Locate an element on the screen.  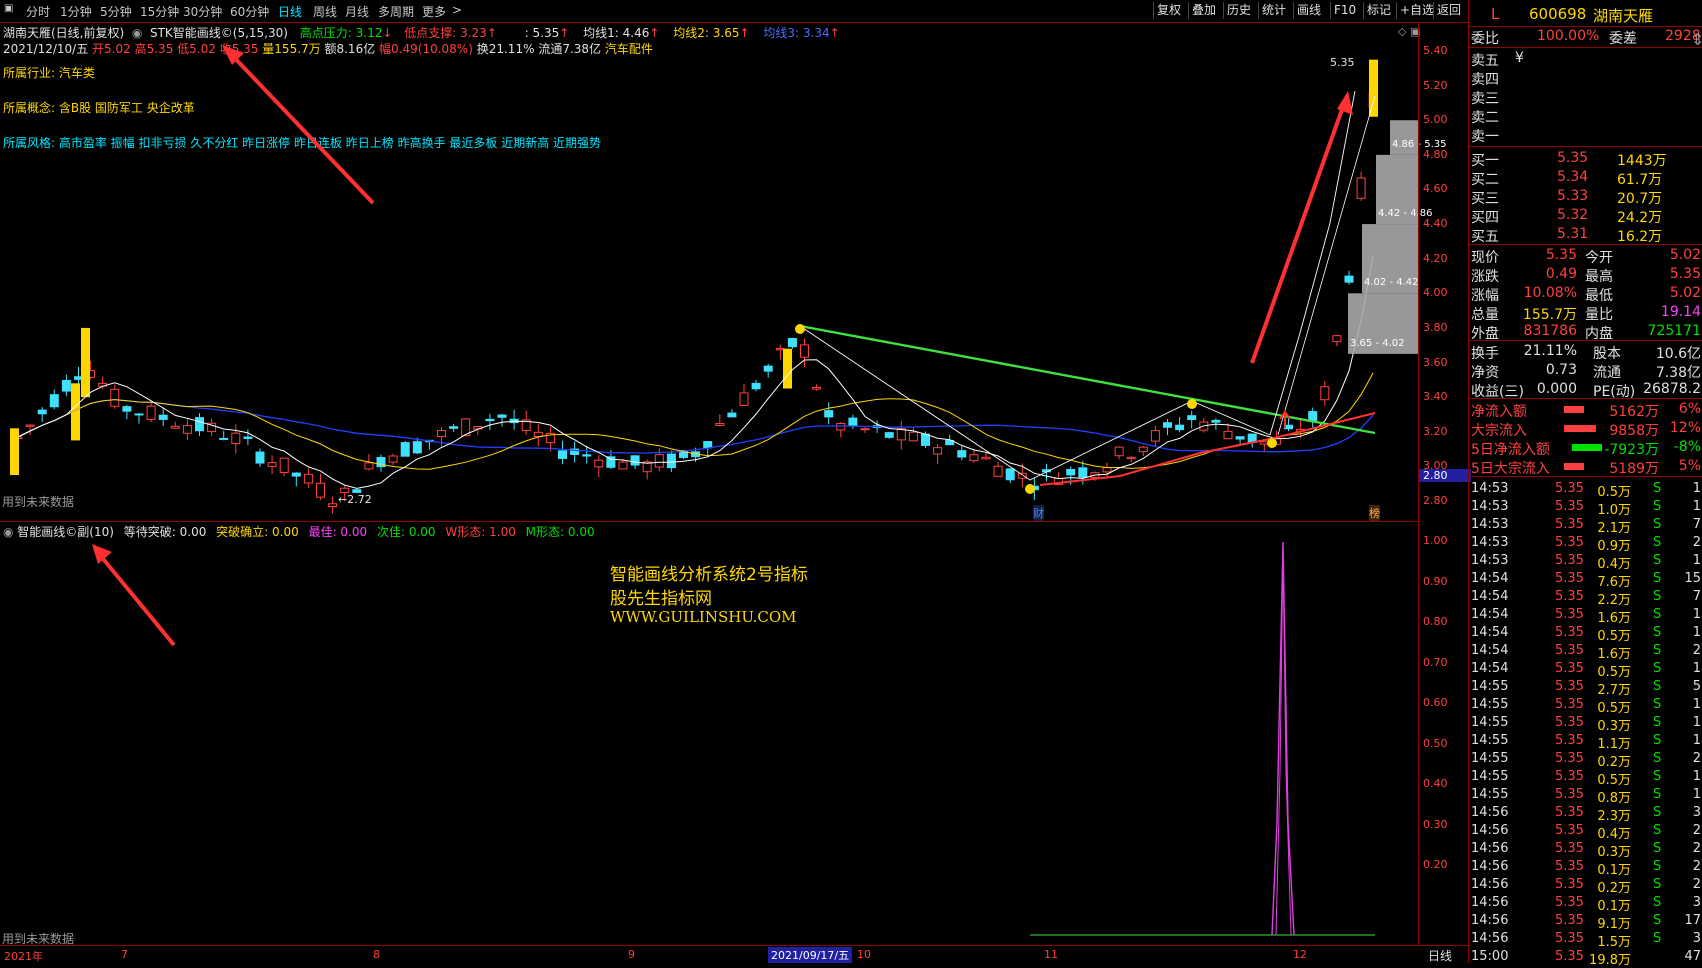
buy-level-5: 买五 5.31 16.2万 is located at coordinates (1585, 235).